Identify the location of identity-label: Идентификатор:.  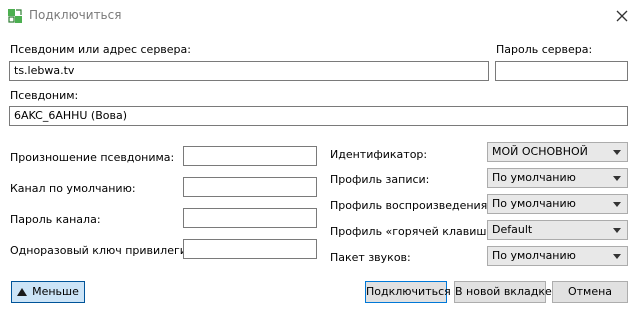
(379, 154).